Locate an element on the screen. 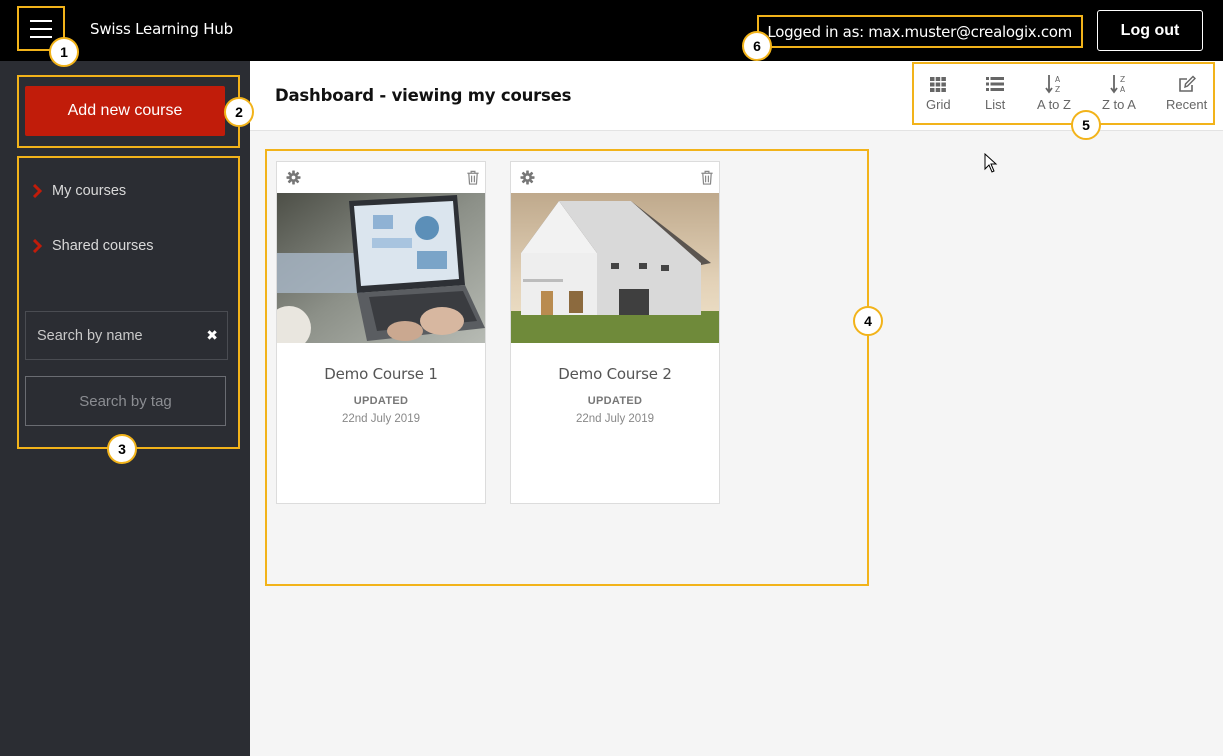  page-title: Dashboard - viewing my courses is located at coordinates (423, 95).